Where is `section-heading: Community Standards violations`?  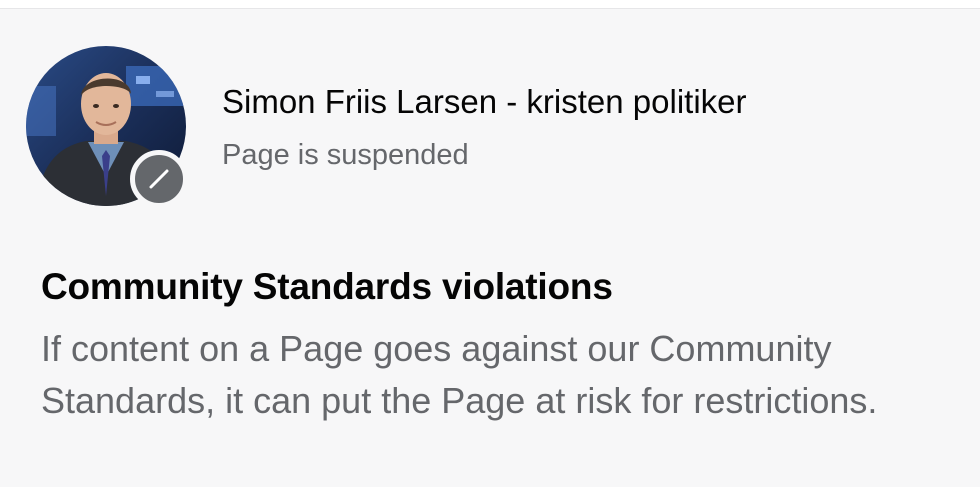 section-heading: Community Standards violations is located at coordinates (327, 286).